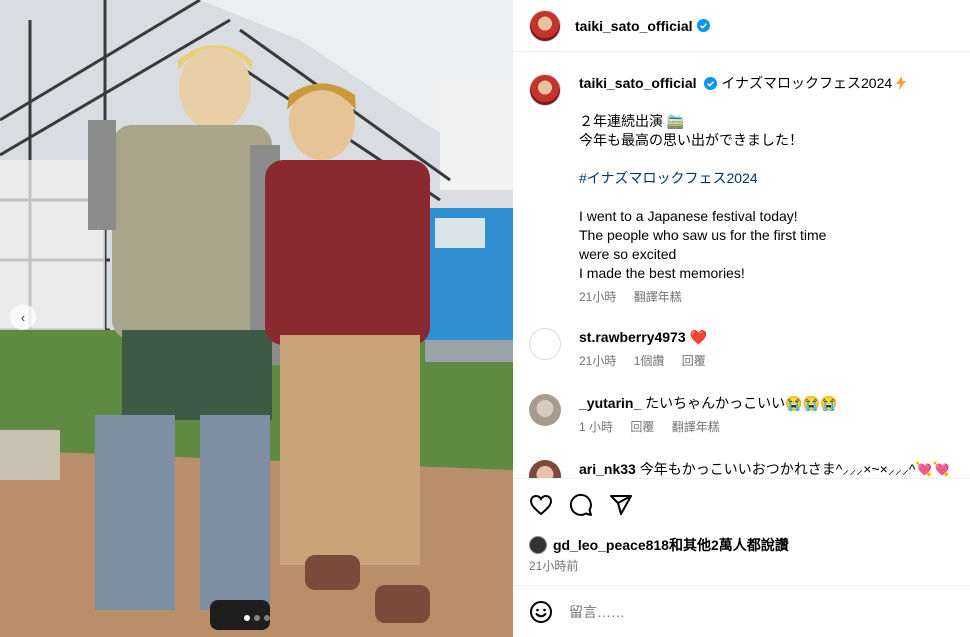 The image size is (970, 637). What do you see at coordinates (246, 618) in the screenshot?
I see `carousel-dot-active` at bounding box center [246, 618].